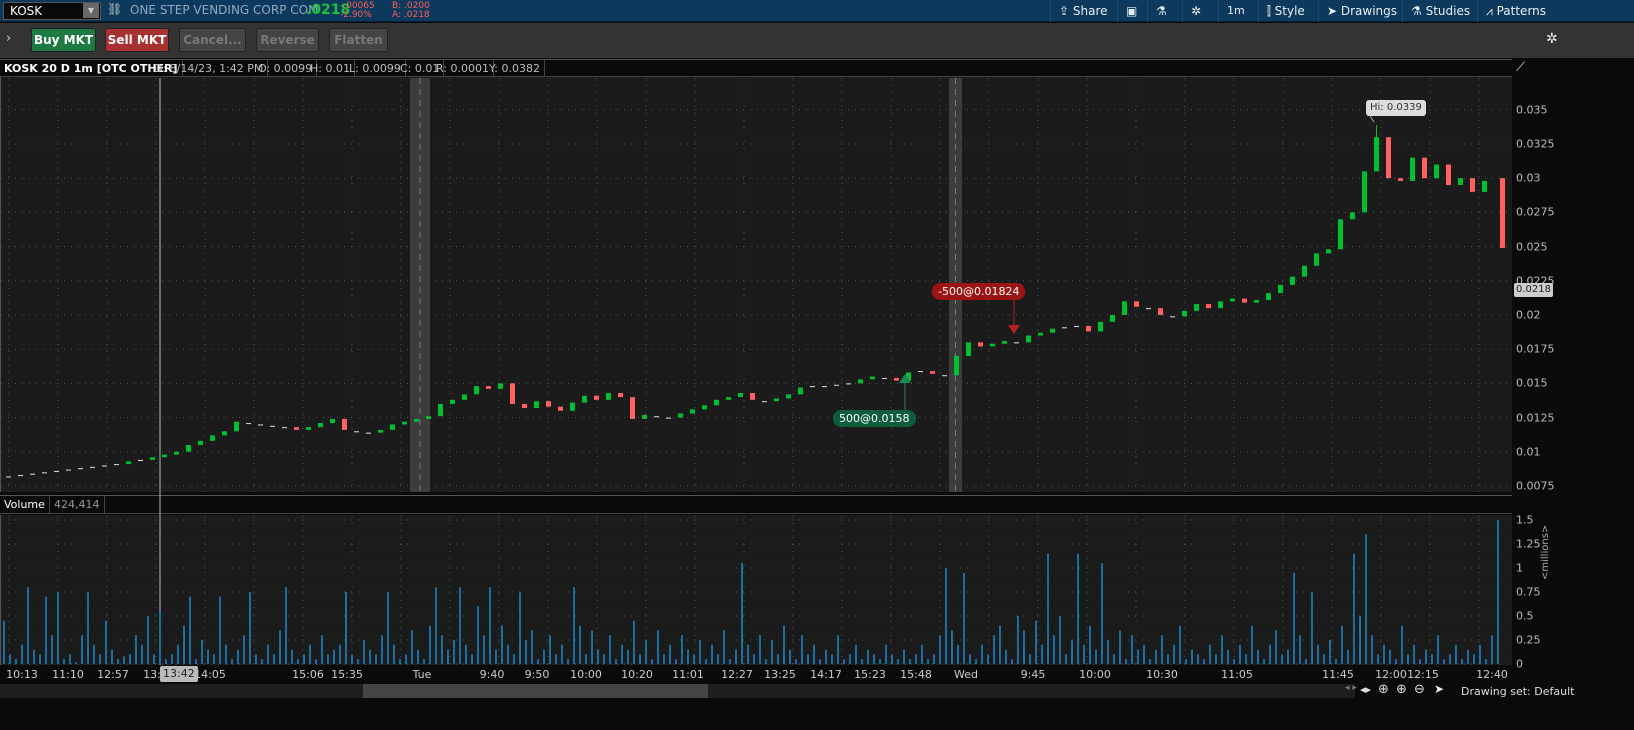  I want to click on scroll-left-right-icon: ◂ ▸, so click(1351, 688).